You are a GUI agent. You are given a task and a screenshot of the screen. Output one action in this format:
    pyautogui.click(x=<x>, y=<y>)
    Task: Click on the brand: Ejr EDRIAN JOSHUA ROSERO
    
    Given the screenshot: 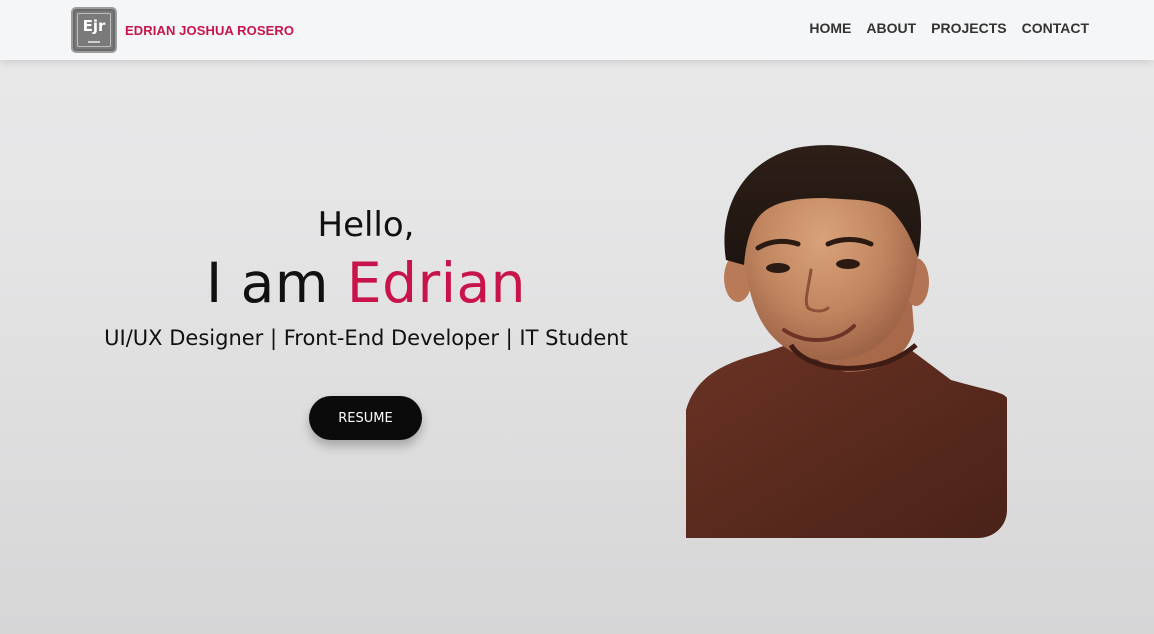 What is the action you would take?
    pyautogui.click(x=182, y=30)
    